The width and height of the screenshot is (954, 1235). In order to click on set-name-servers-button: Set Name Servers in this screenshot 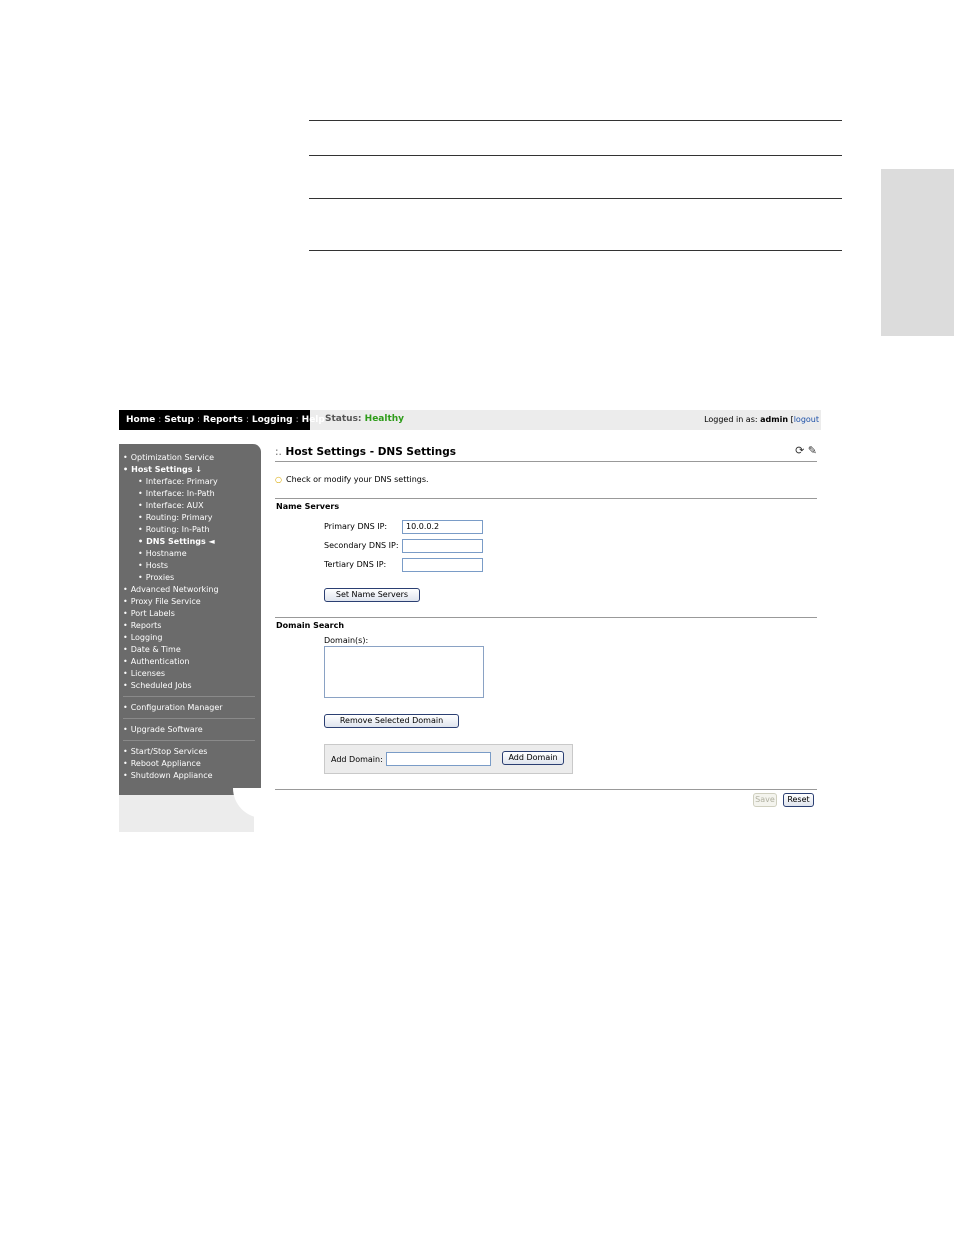, I will do `click(372, 595)`.